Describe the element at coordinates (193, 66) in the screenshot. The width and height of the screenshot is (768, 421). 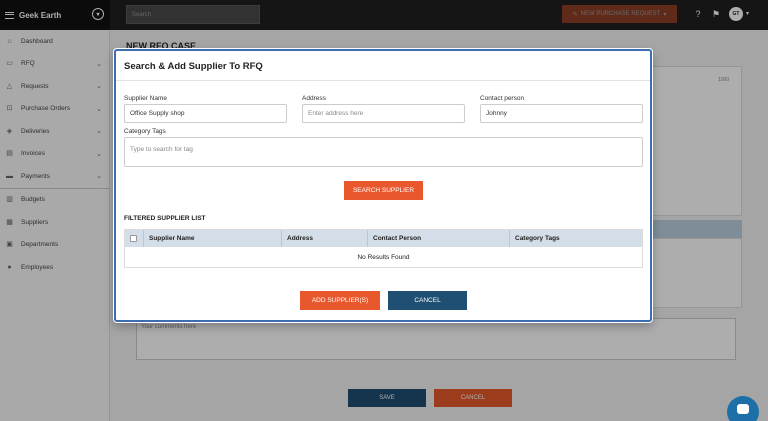
I see `modal-title: Search & Add Supplier To RFQ` at that location.